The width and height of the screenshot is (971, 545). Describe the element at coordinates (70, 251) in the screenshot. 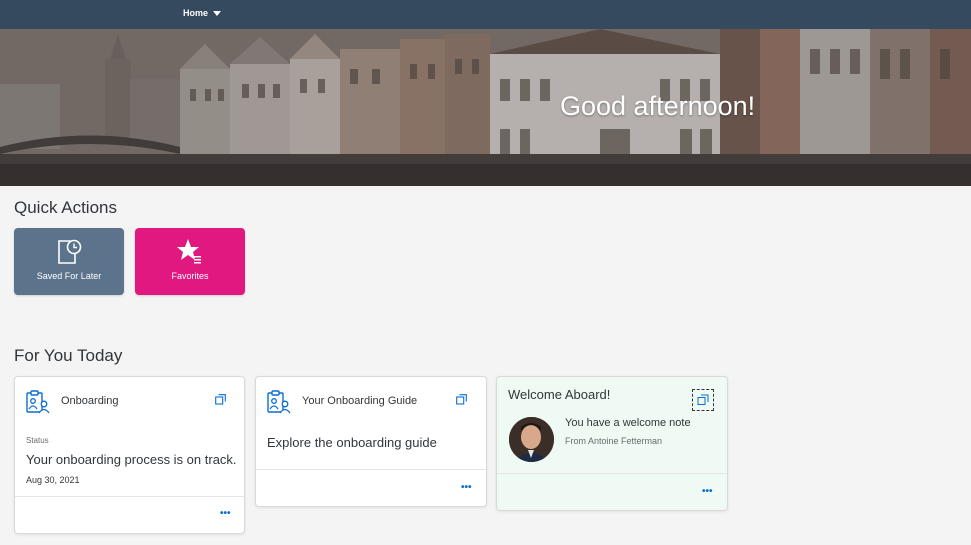

I see `document-clock-icon` at that location.